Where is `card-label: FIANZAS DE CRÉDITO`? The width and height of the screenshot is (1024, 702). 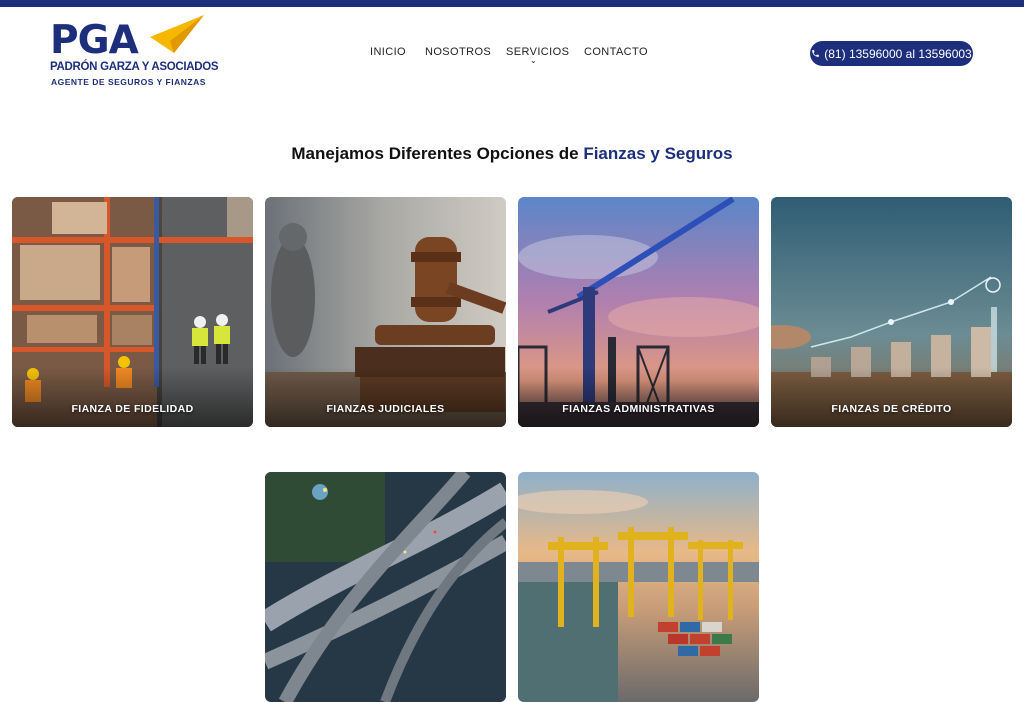
card-label: FIANZAS DE CRÉDITO is located at coordinates (891, 409).